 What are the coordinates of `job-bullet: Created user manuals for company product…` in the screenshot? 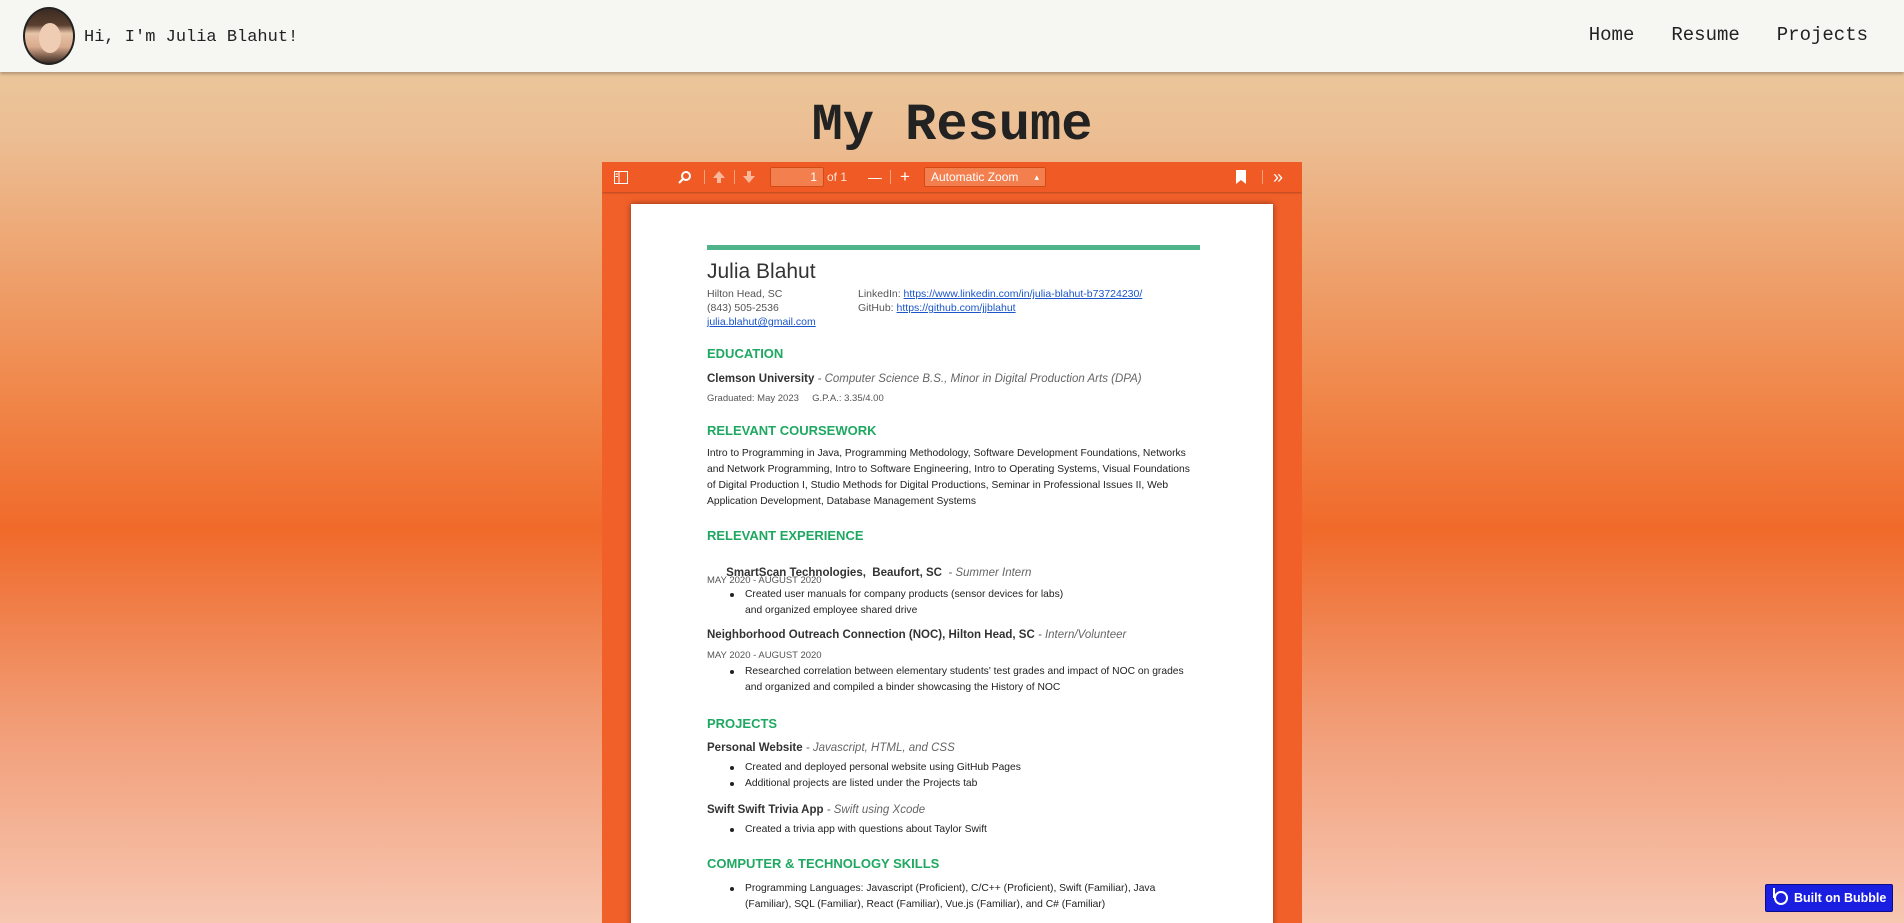 It's located at (963, 603).